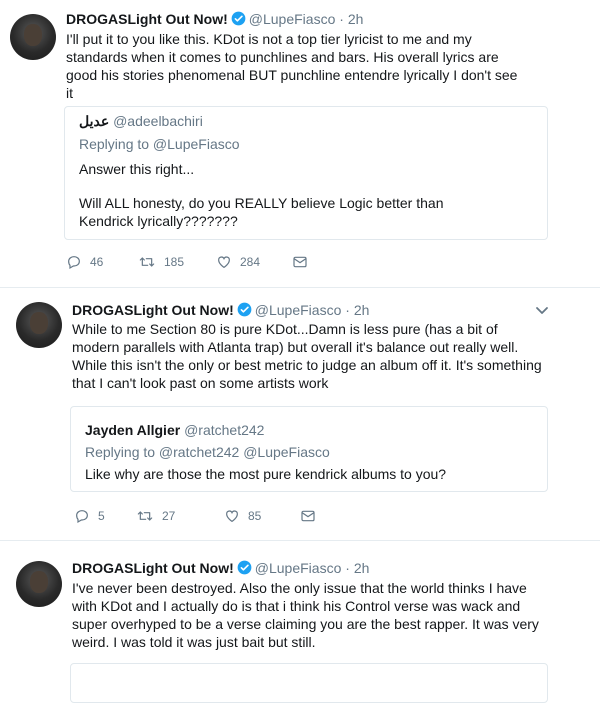 The image size is (600, 703). I want to click on quote-header: عديل @adeelbachiri, so click(141, 121).